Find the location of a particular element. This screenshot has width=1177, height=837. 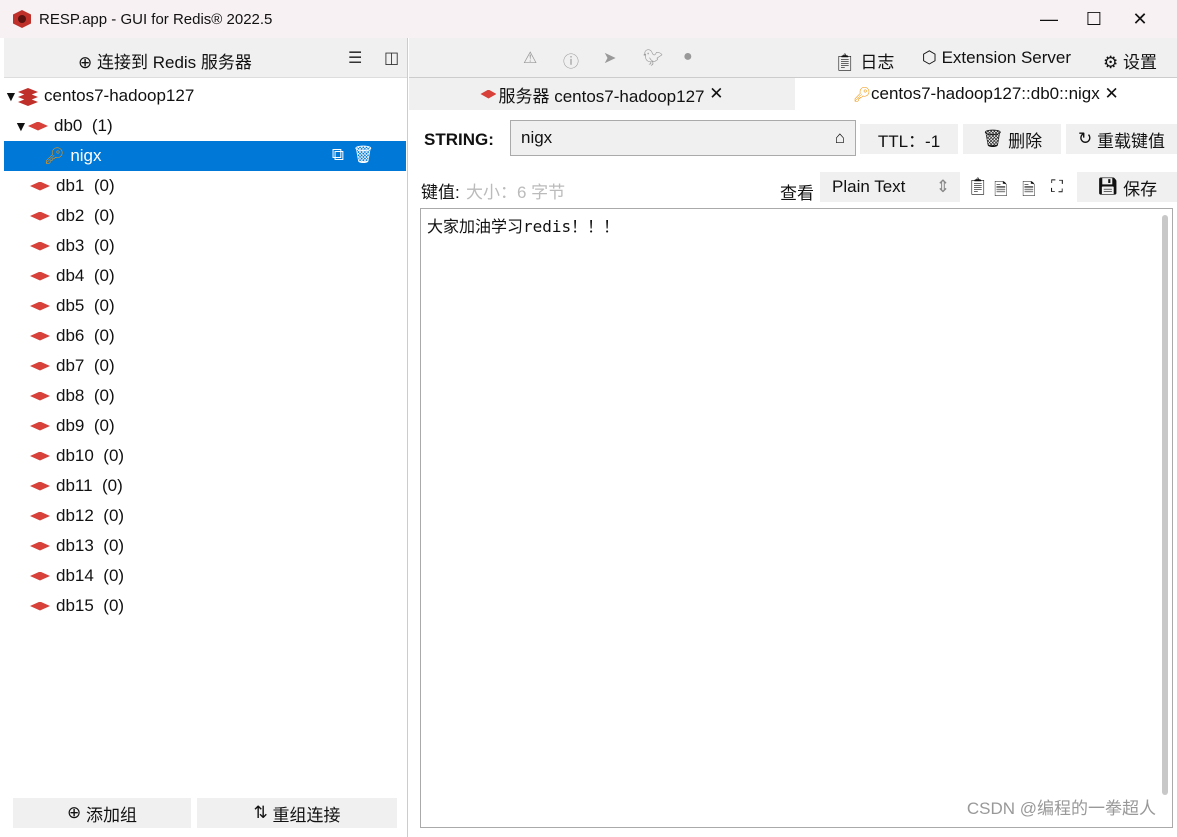

settings-button: ⚙ 设置 is located at coordinates (1130, 60).